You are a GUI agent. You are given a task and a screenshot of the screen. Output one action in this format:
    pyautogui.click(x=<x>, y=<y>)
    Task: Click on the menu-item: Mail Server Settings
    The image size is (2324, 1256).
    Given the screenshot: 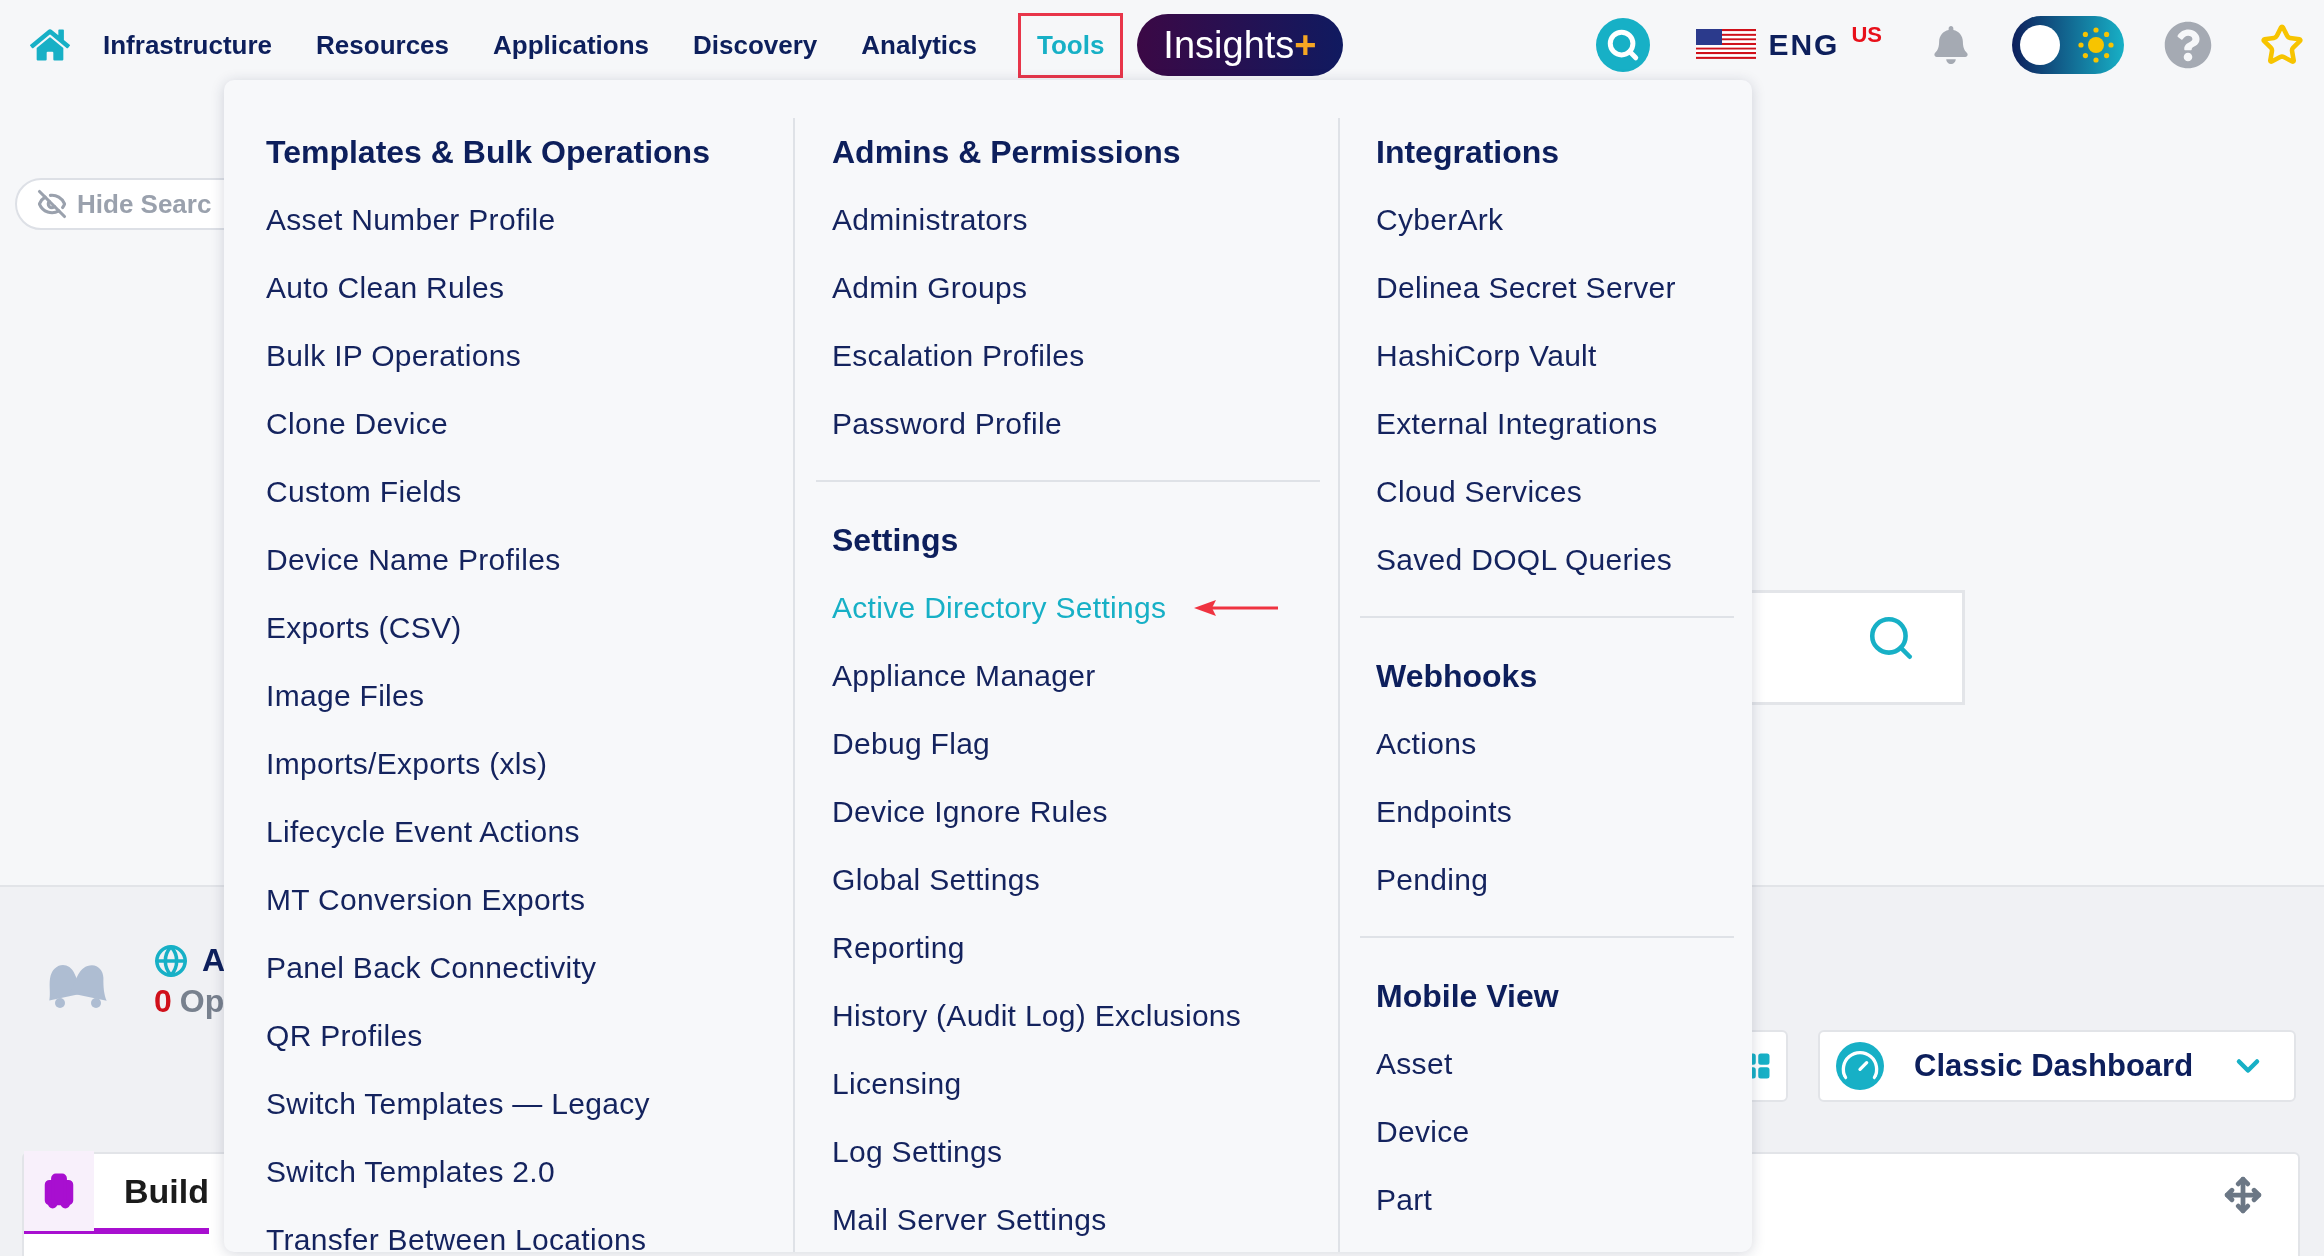 What is the action you would take?
    pyautogui.click(x=969, y=1220)
    